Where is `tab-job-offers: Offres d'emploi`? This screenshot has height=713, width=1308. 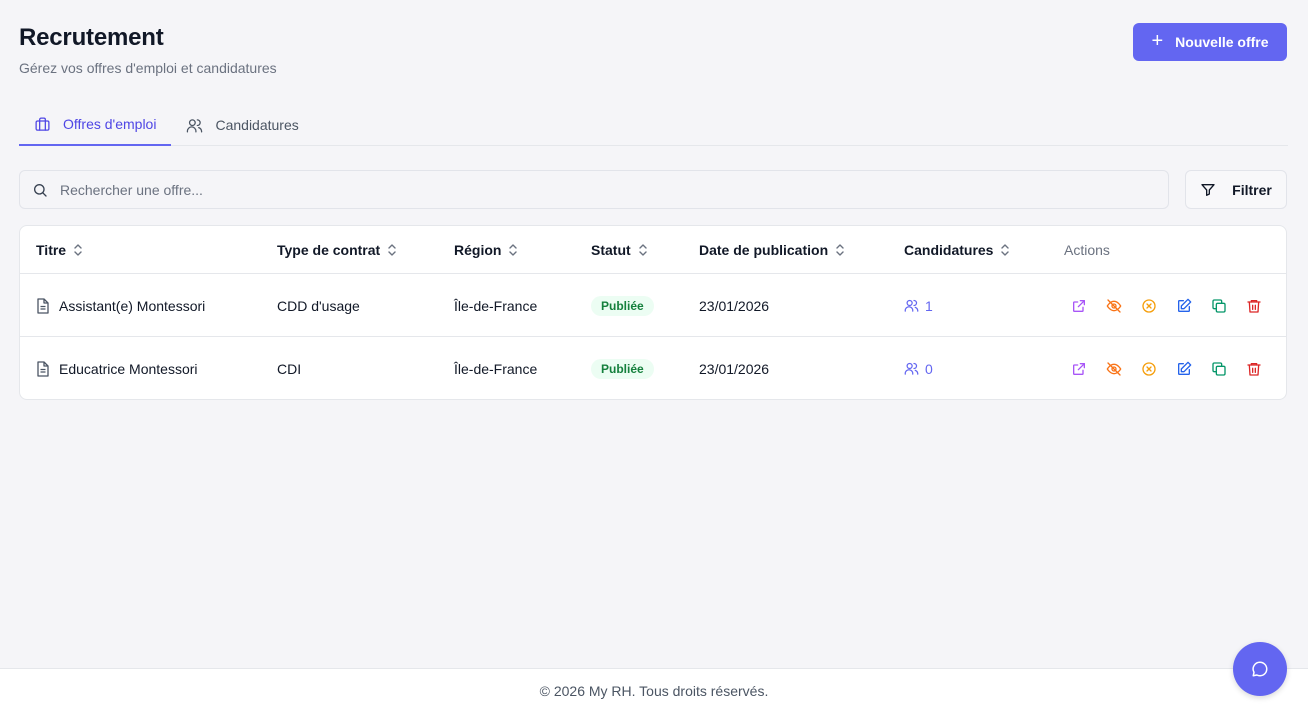
tab-job-offers: Offres d'emploi is located at coordinates (95, 125).